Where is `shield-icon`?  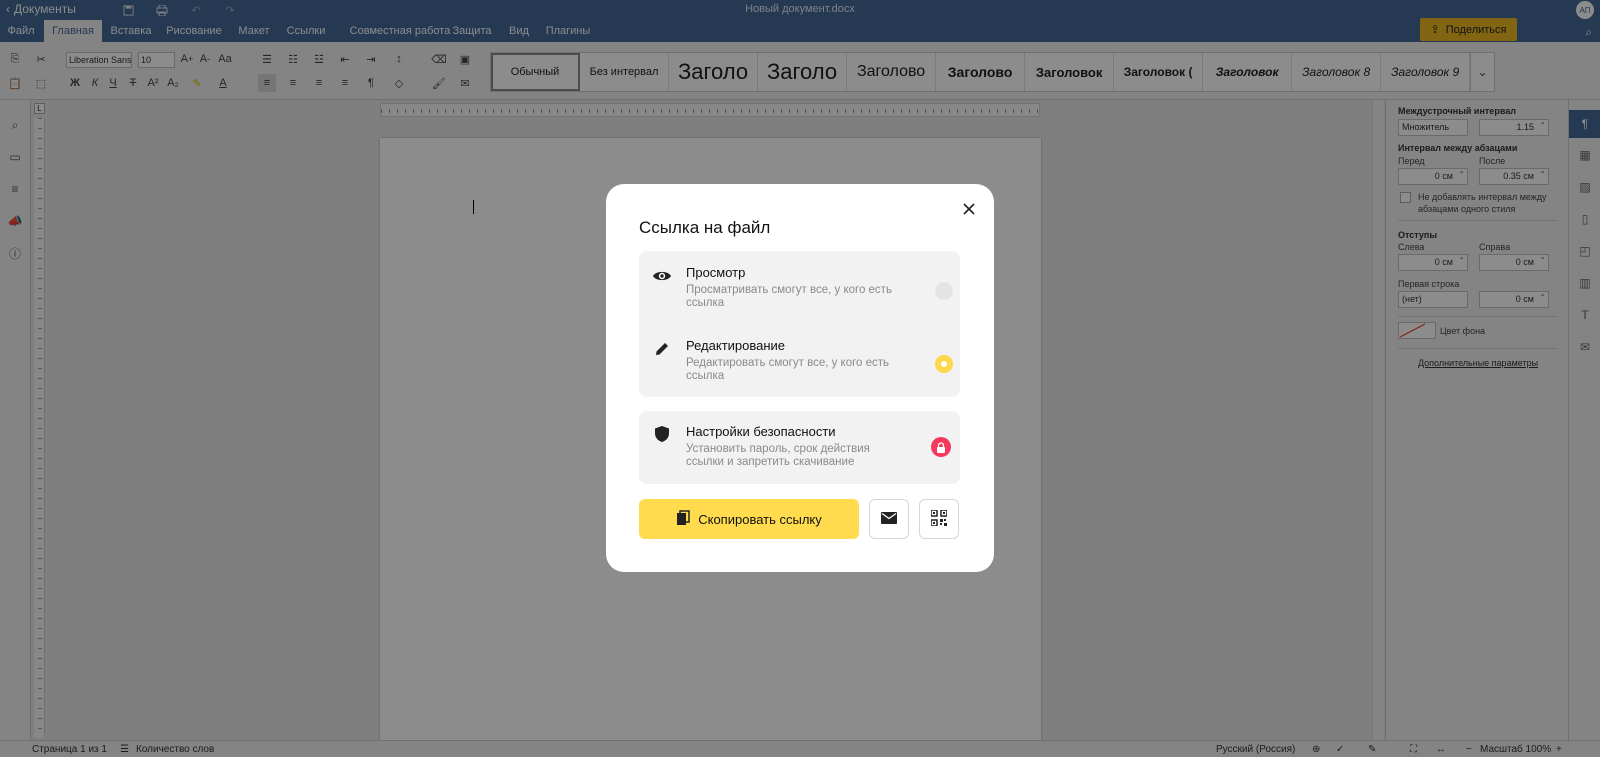
shield-icon is located at coordinates (662, 434).